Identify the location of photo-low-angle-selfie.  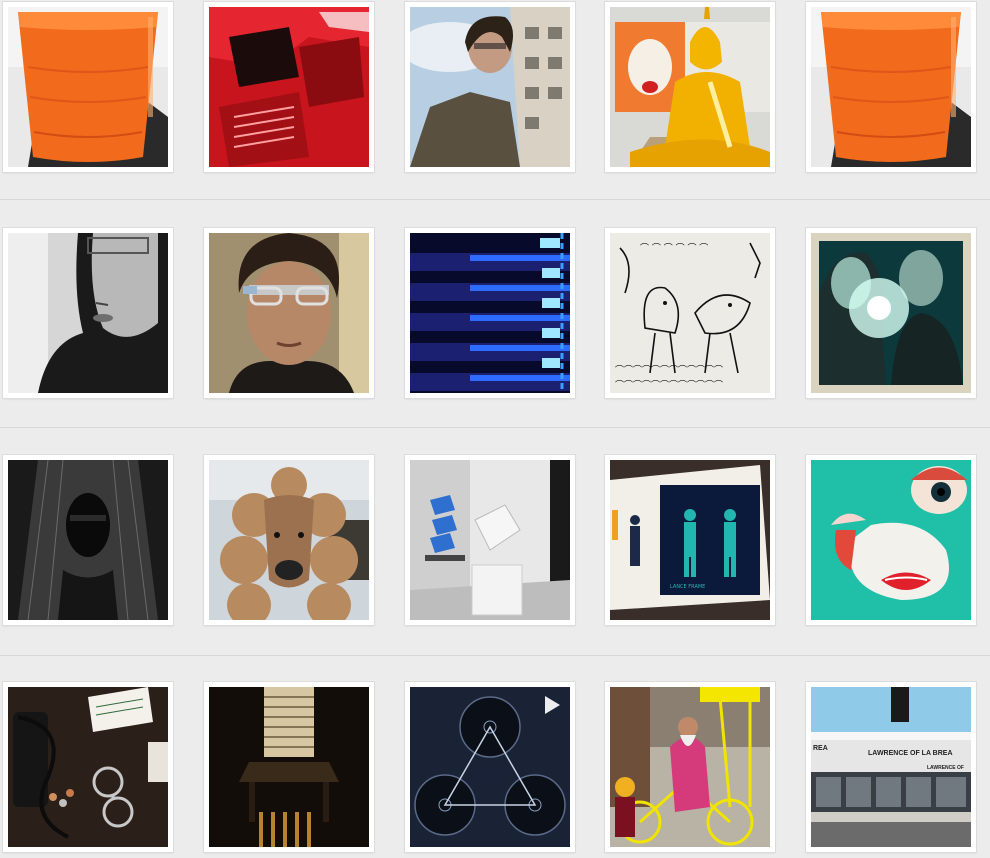
(490, 87).